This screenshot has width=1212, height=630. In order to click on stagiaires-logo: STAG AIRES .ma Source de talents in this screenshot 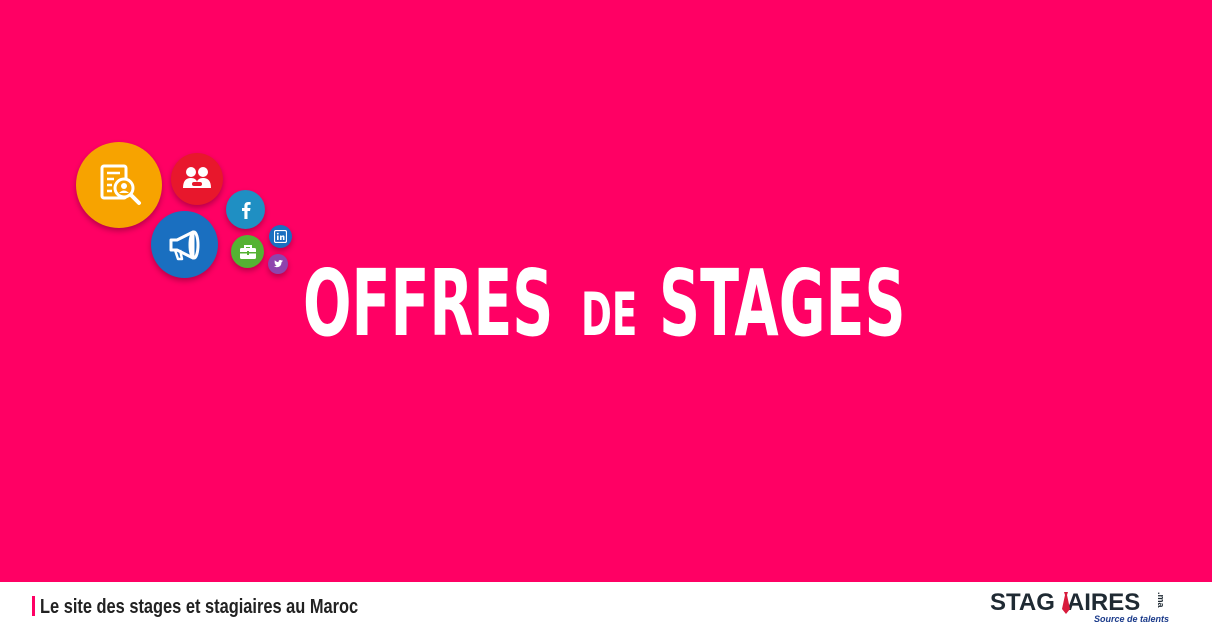, I will do `click(1085, 608)`.